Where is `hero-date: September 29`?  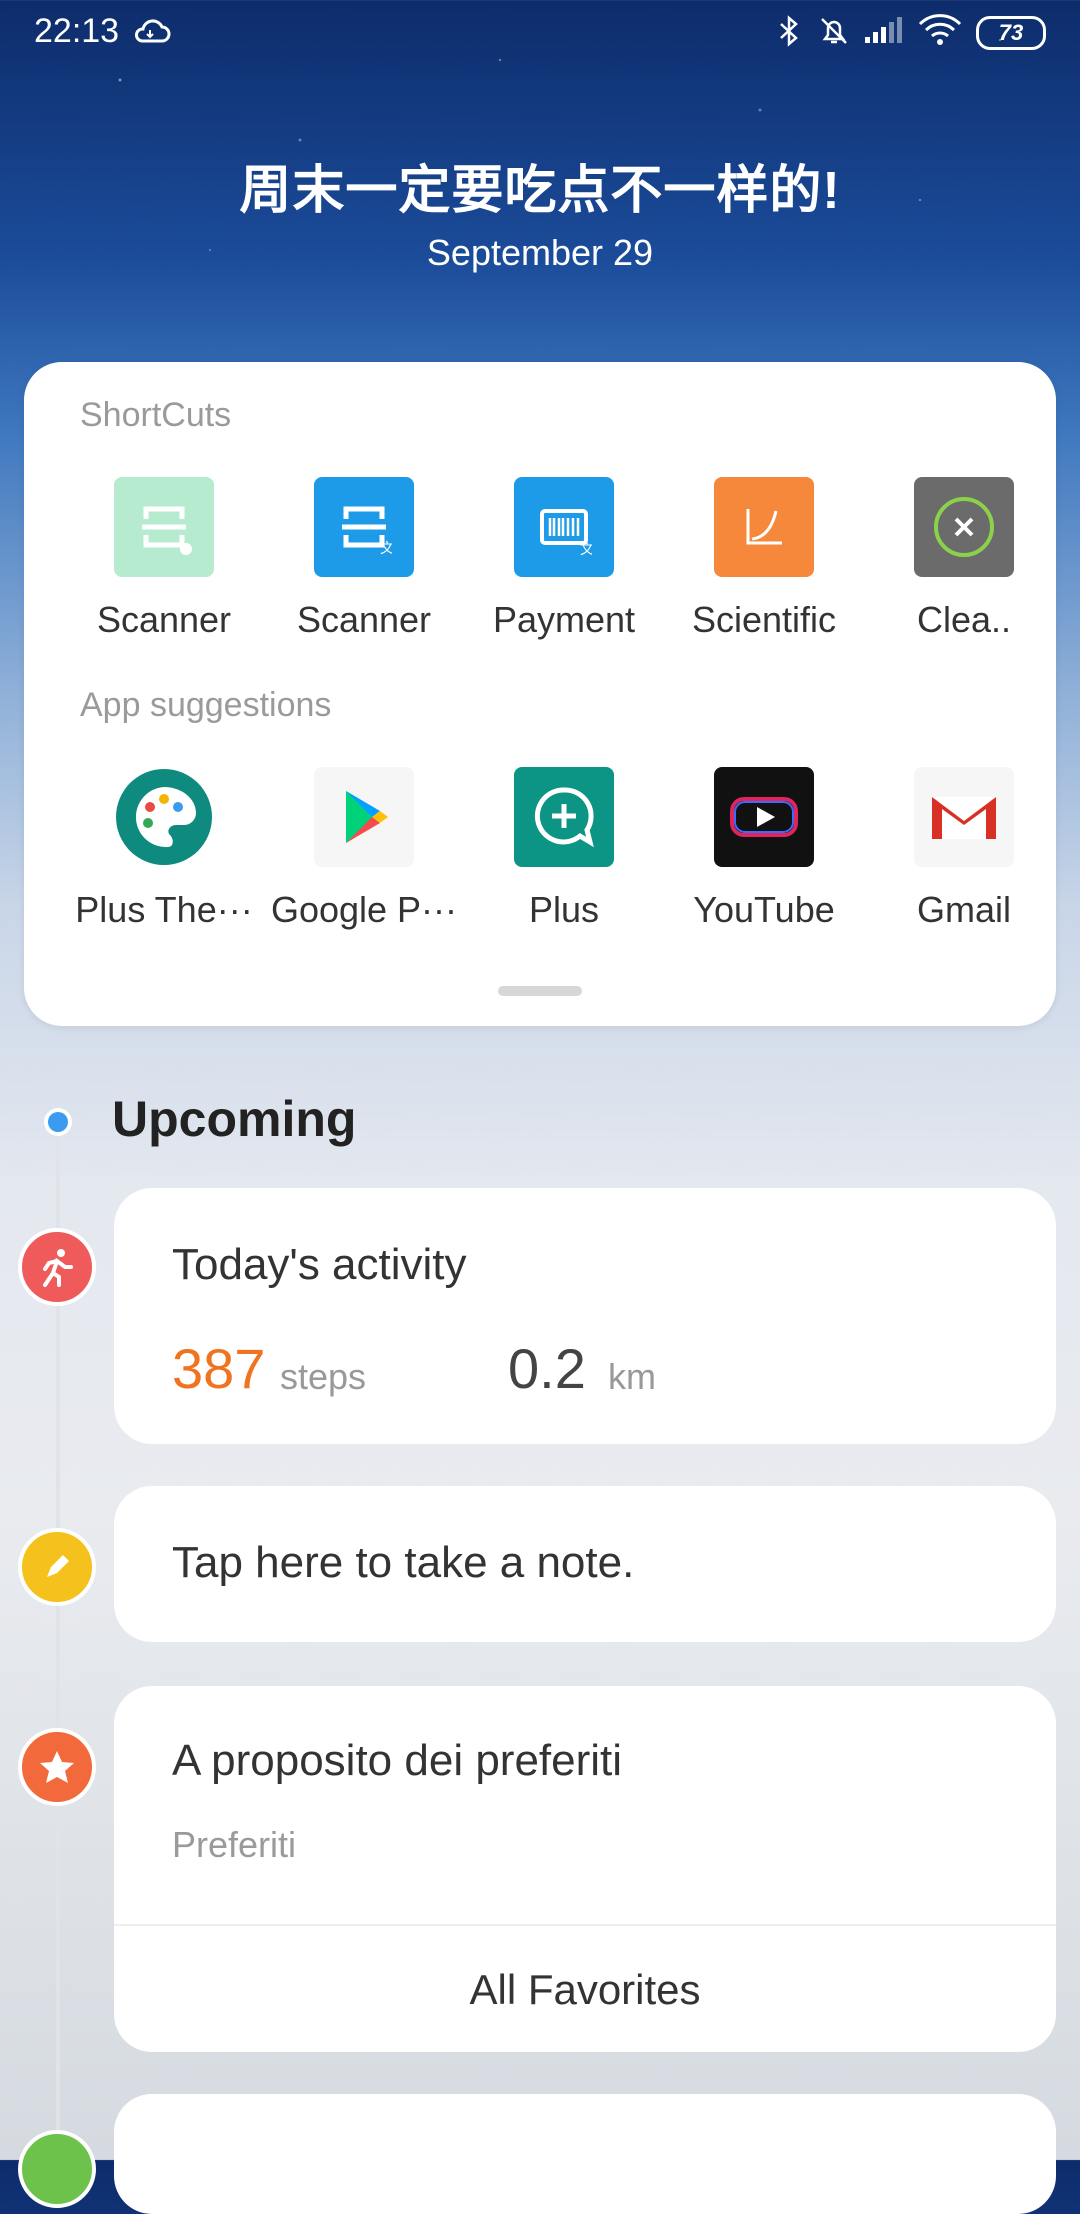 hero-date: September 29 is located at coordinates (540, 252).